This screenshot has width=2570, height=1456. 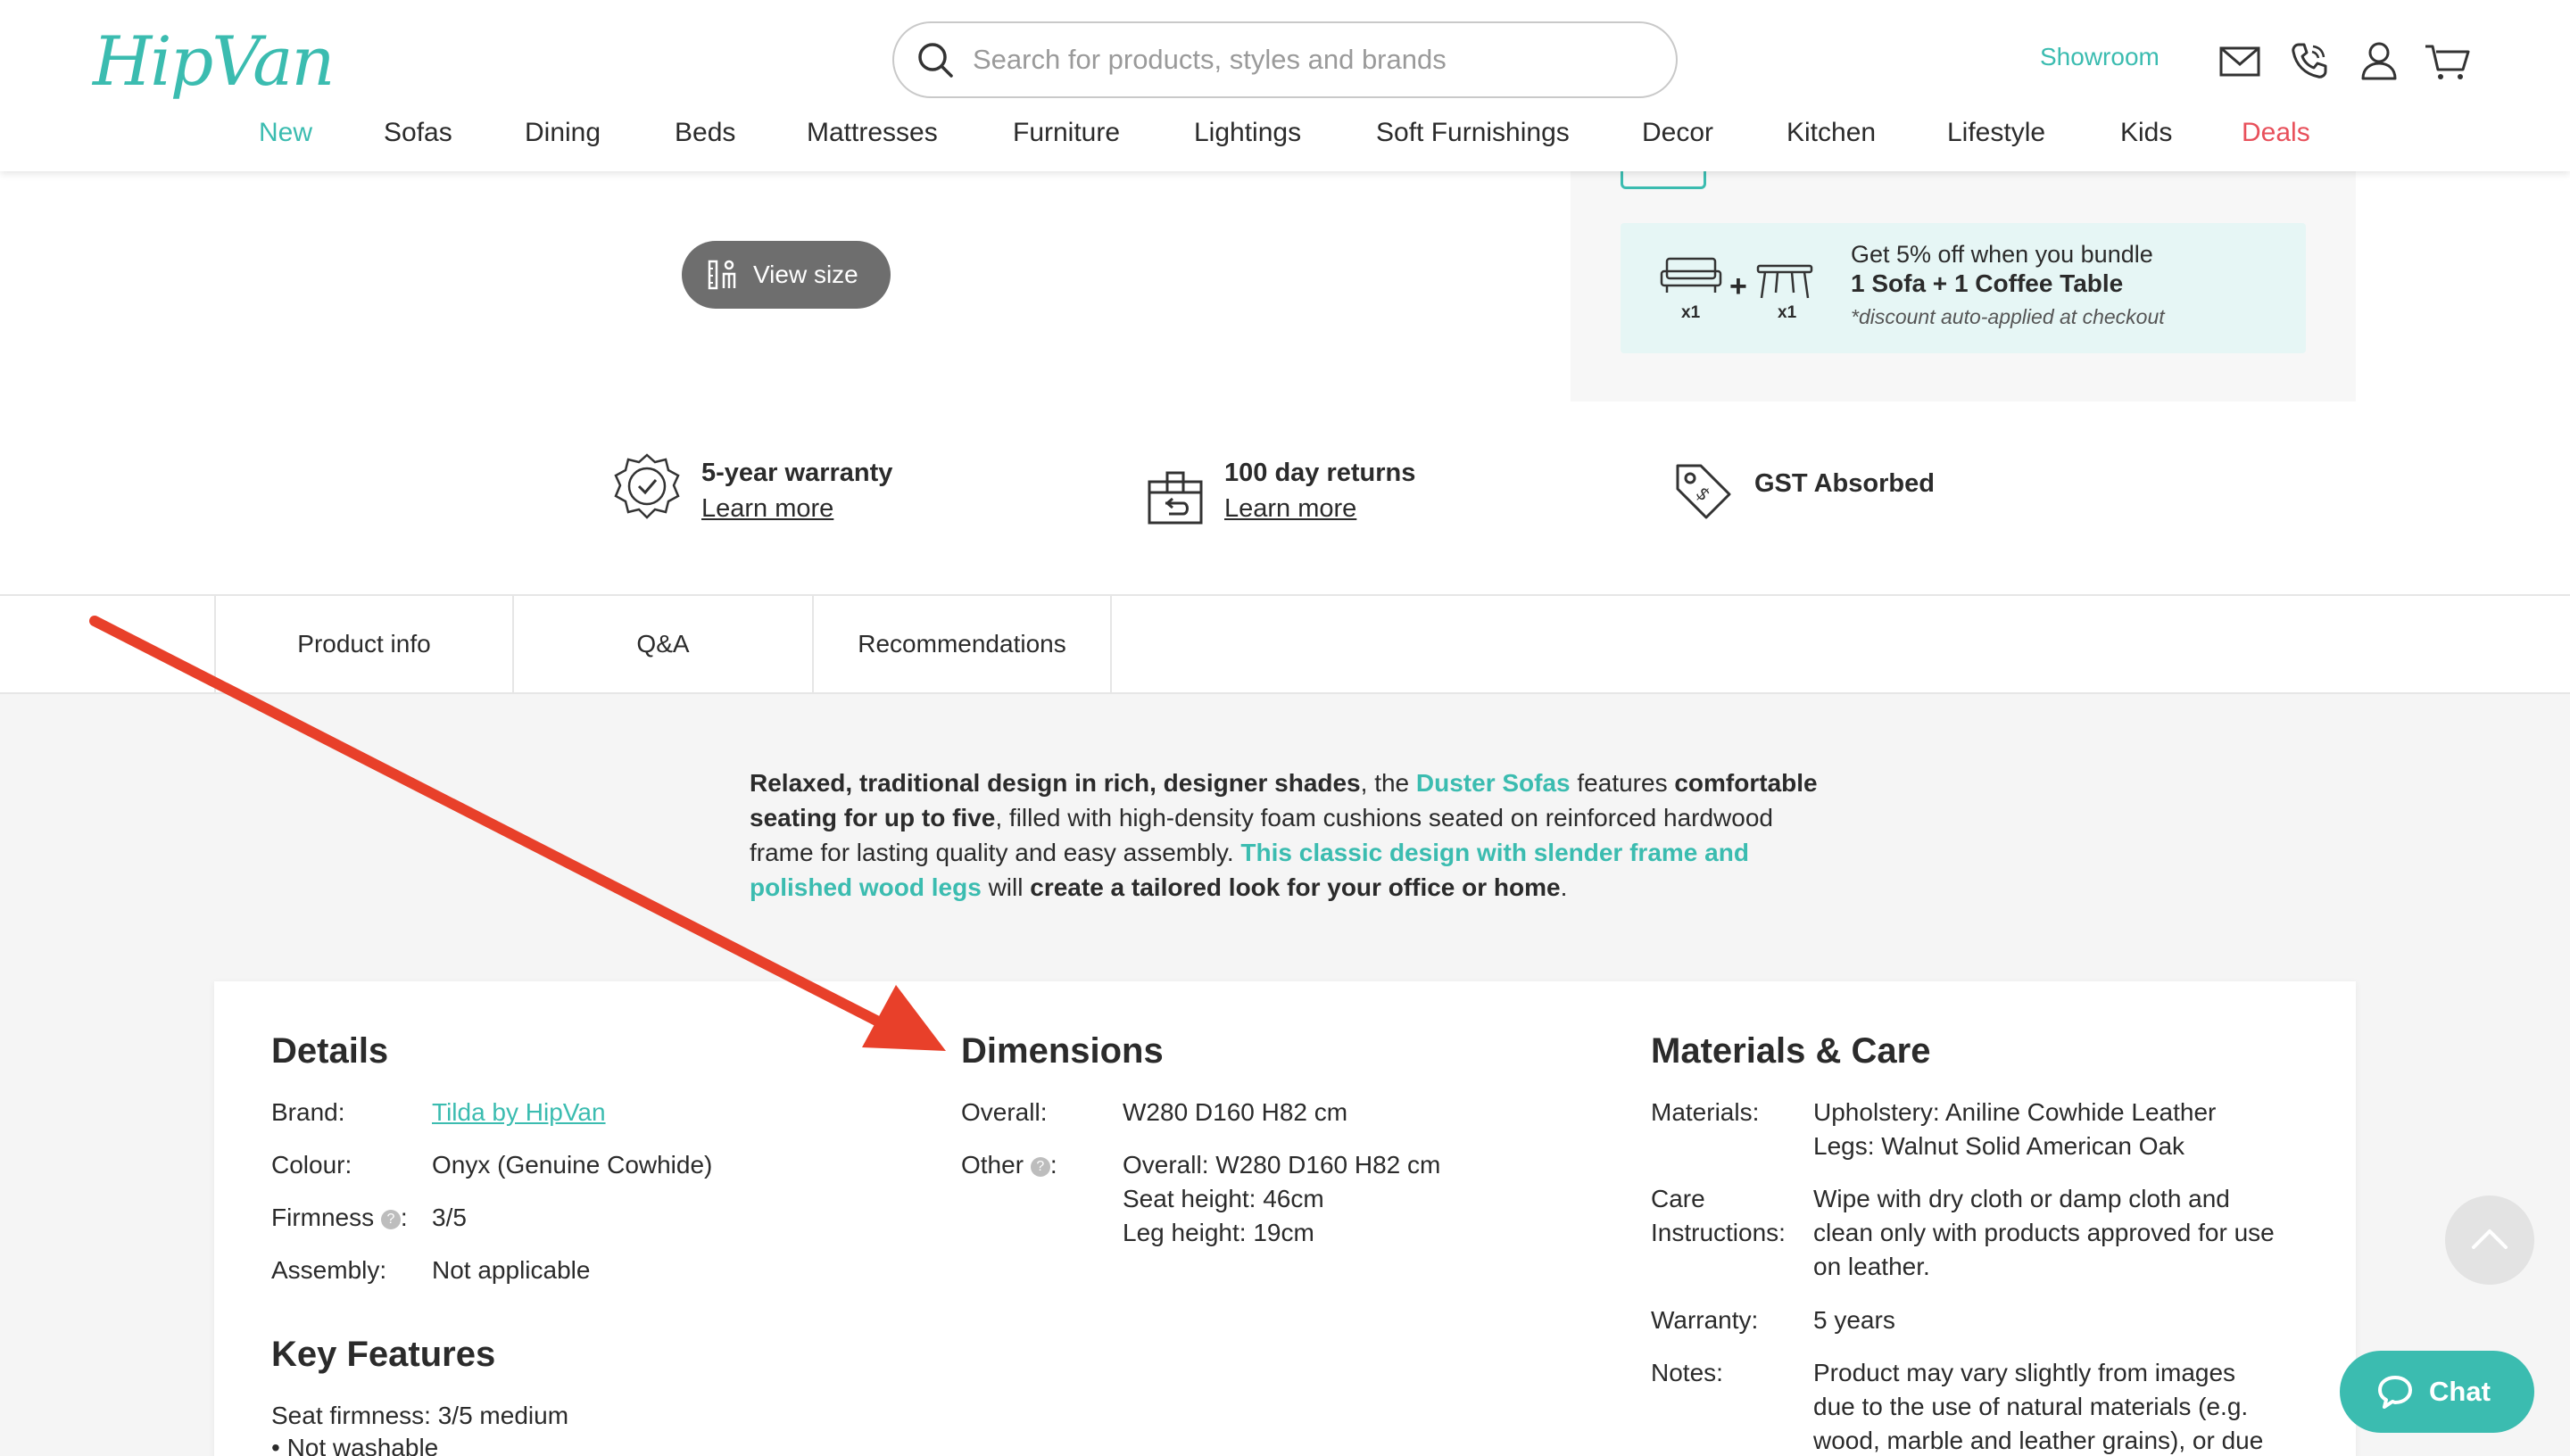 I want to click on nav-item-lifestyle: Lifestyle, so click(x=1996, y=133).